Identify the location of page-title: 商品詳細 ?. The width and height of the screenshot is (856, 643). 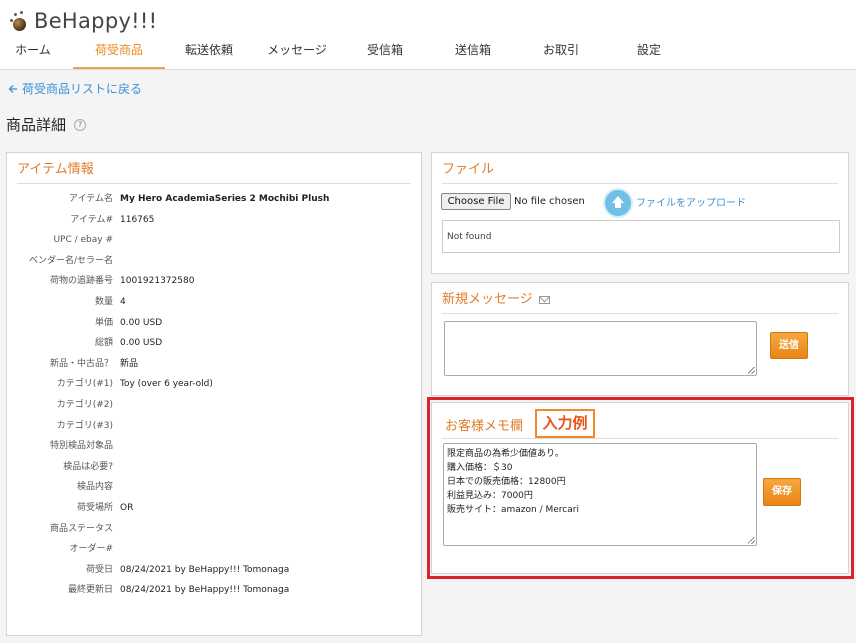
(46, 124).